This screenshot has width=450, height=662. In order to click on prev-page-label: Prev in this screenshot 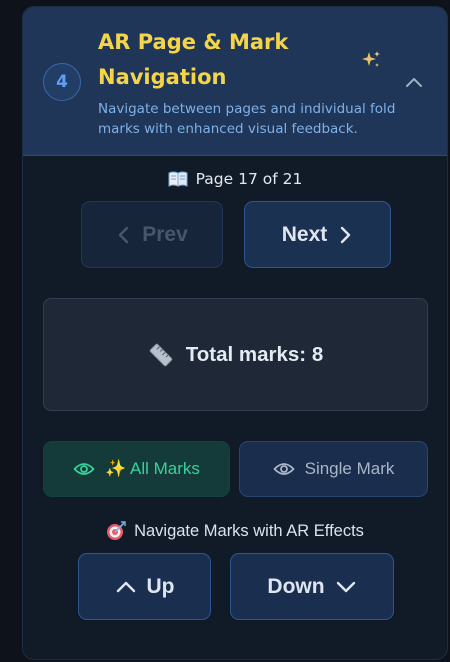, I will do `click(165, 234)`.